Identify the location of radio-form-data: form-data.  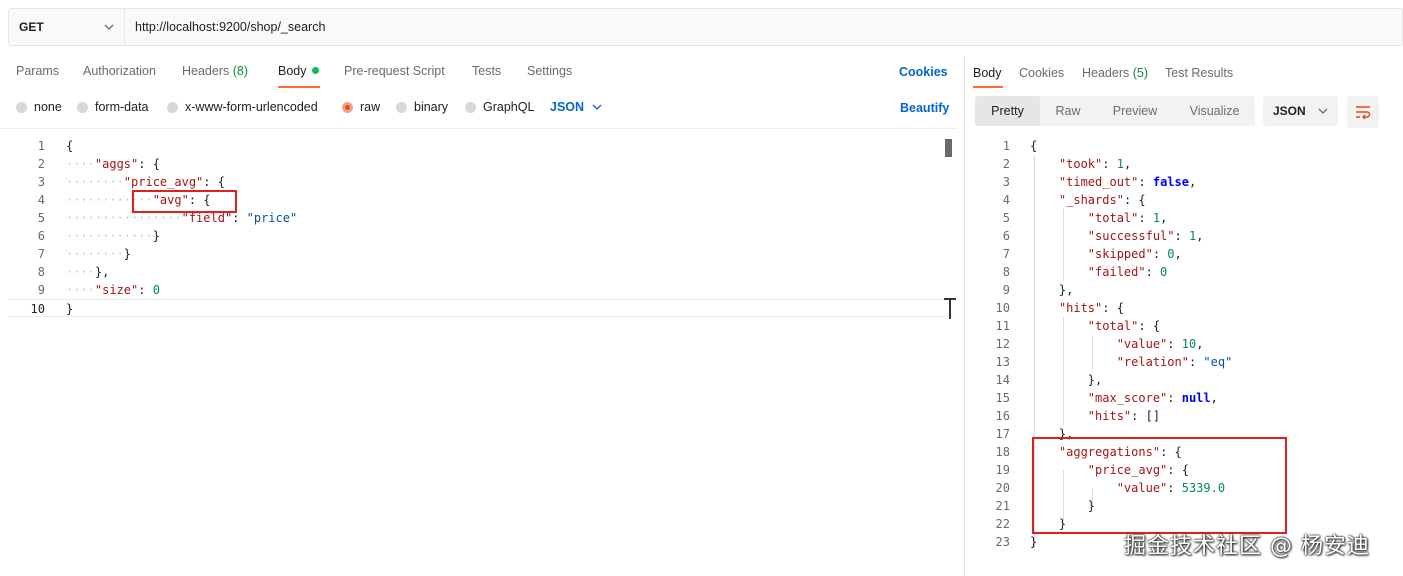
(113, 107).